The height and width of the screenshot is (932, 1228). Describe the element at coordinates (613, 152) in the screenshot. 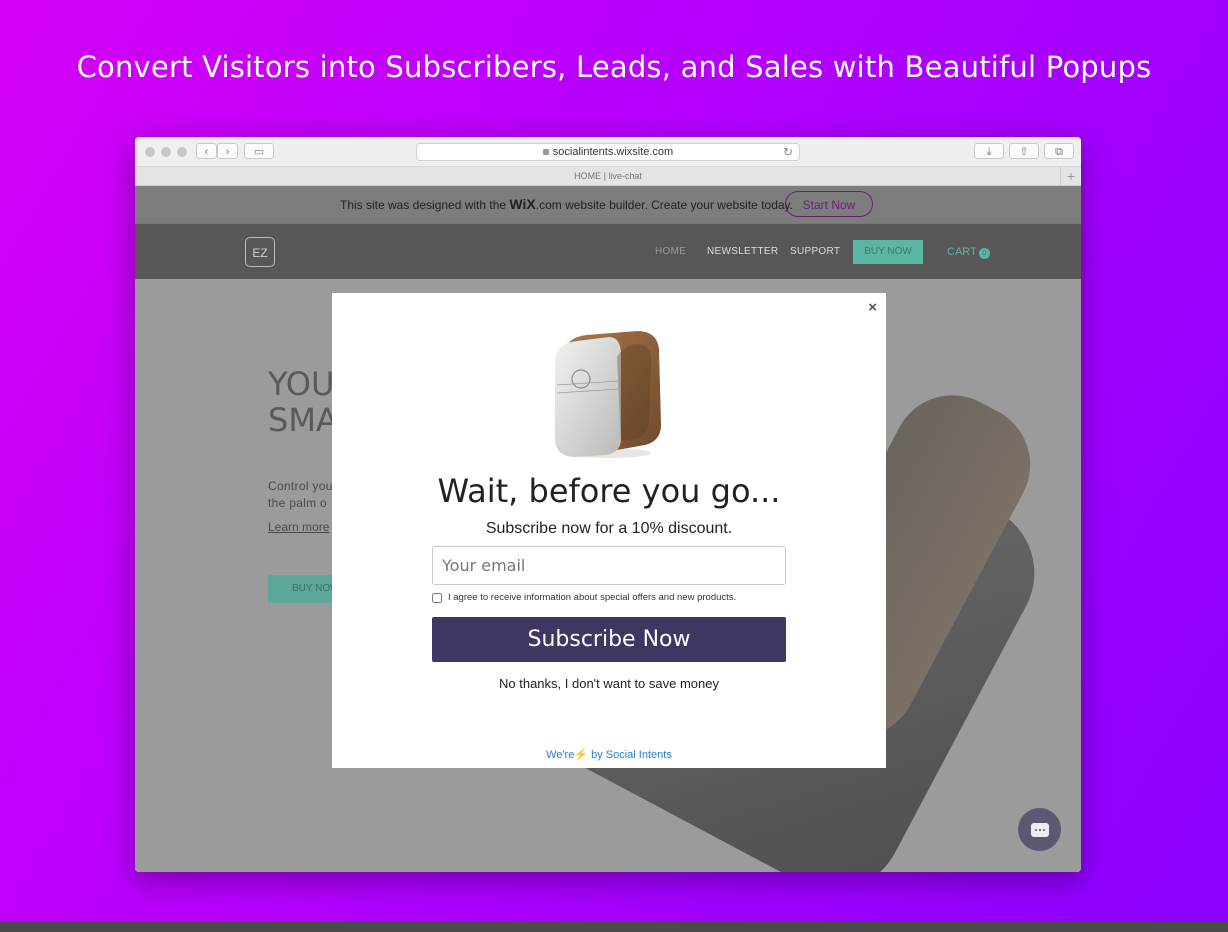

I see `url-text: socialintents.wixsite.com` at that location.